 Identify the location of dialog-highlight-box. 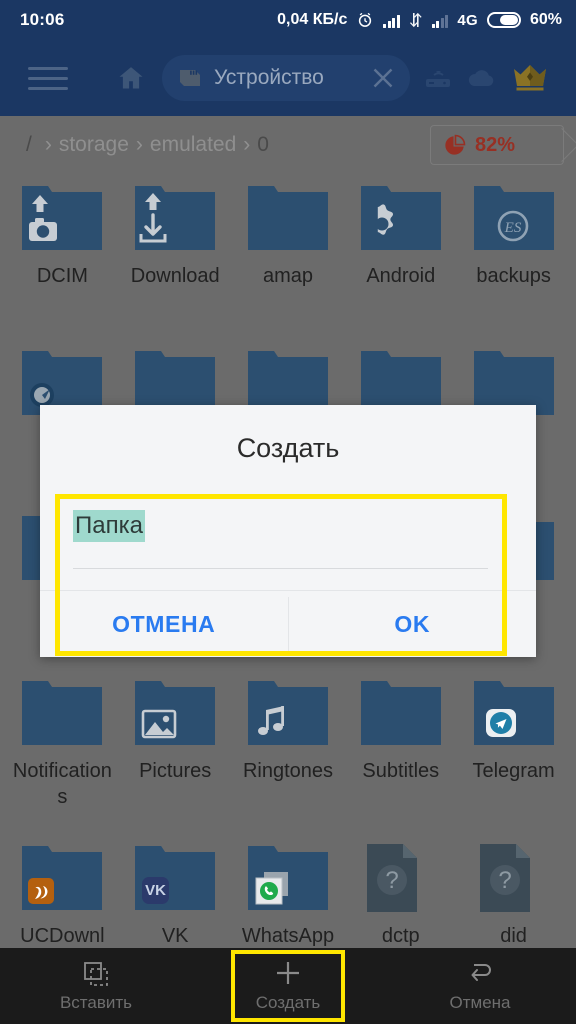
(281, 575).